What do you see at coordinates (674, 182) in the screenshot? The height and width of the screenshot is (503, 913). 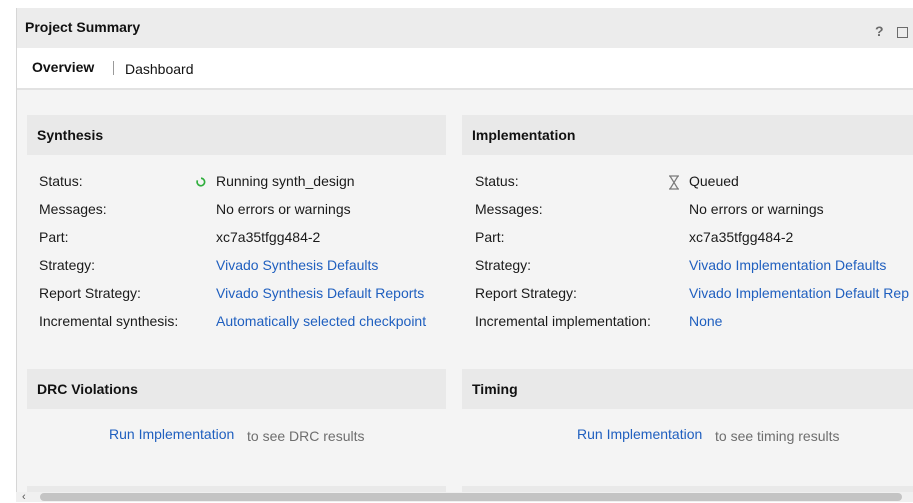 I see `hourglass-icon` at bounding box center [674, 182].